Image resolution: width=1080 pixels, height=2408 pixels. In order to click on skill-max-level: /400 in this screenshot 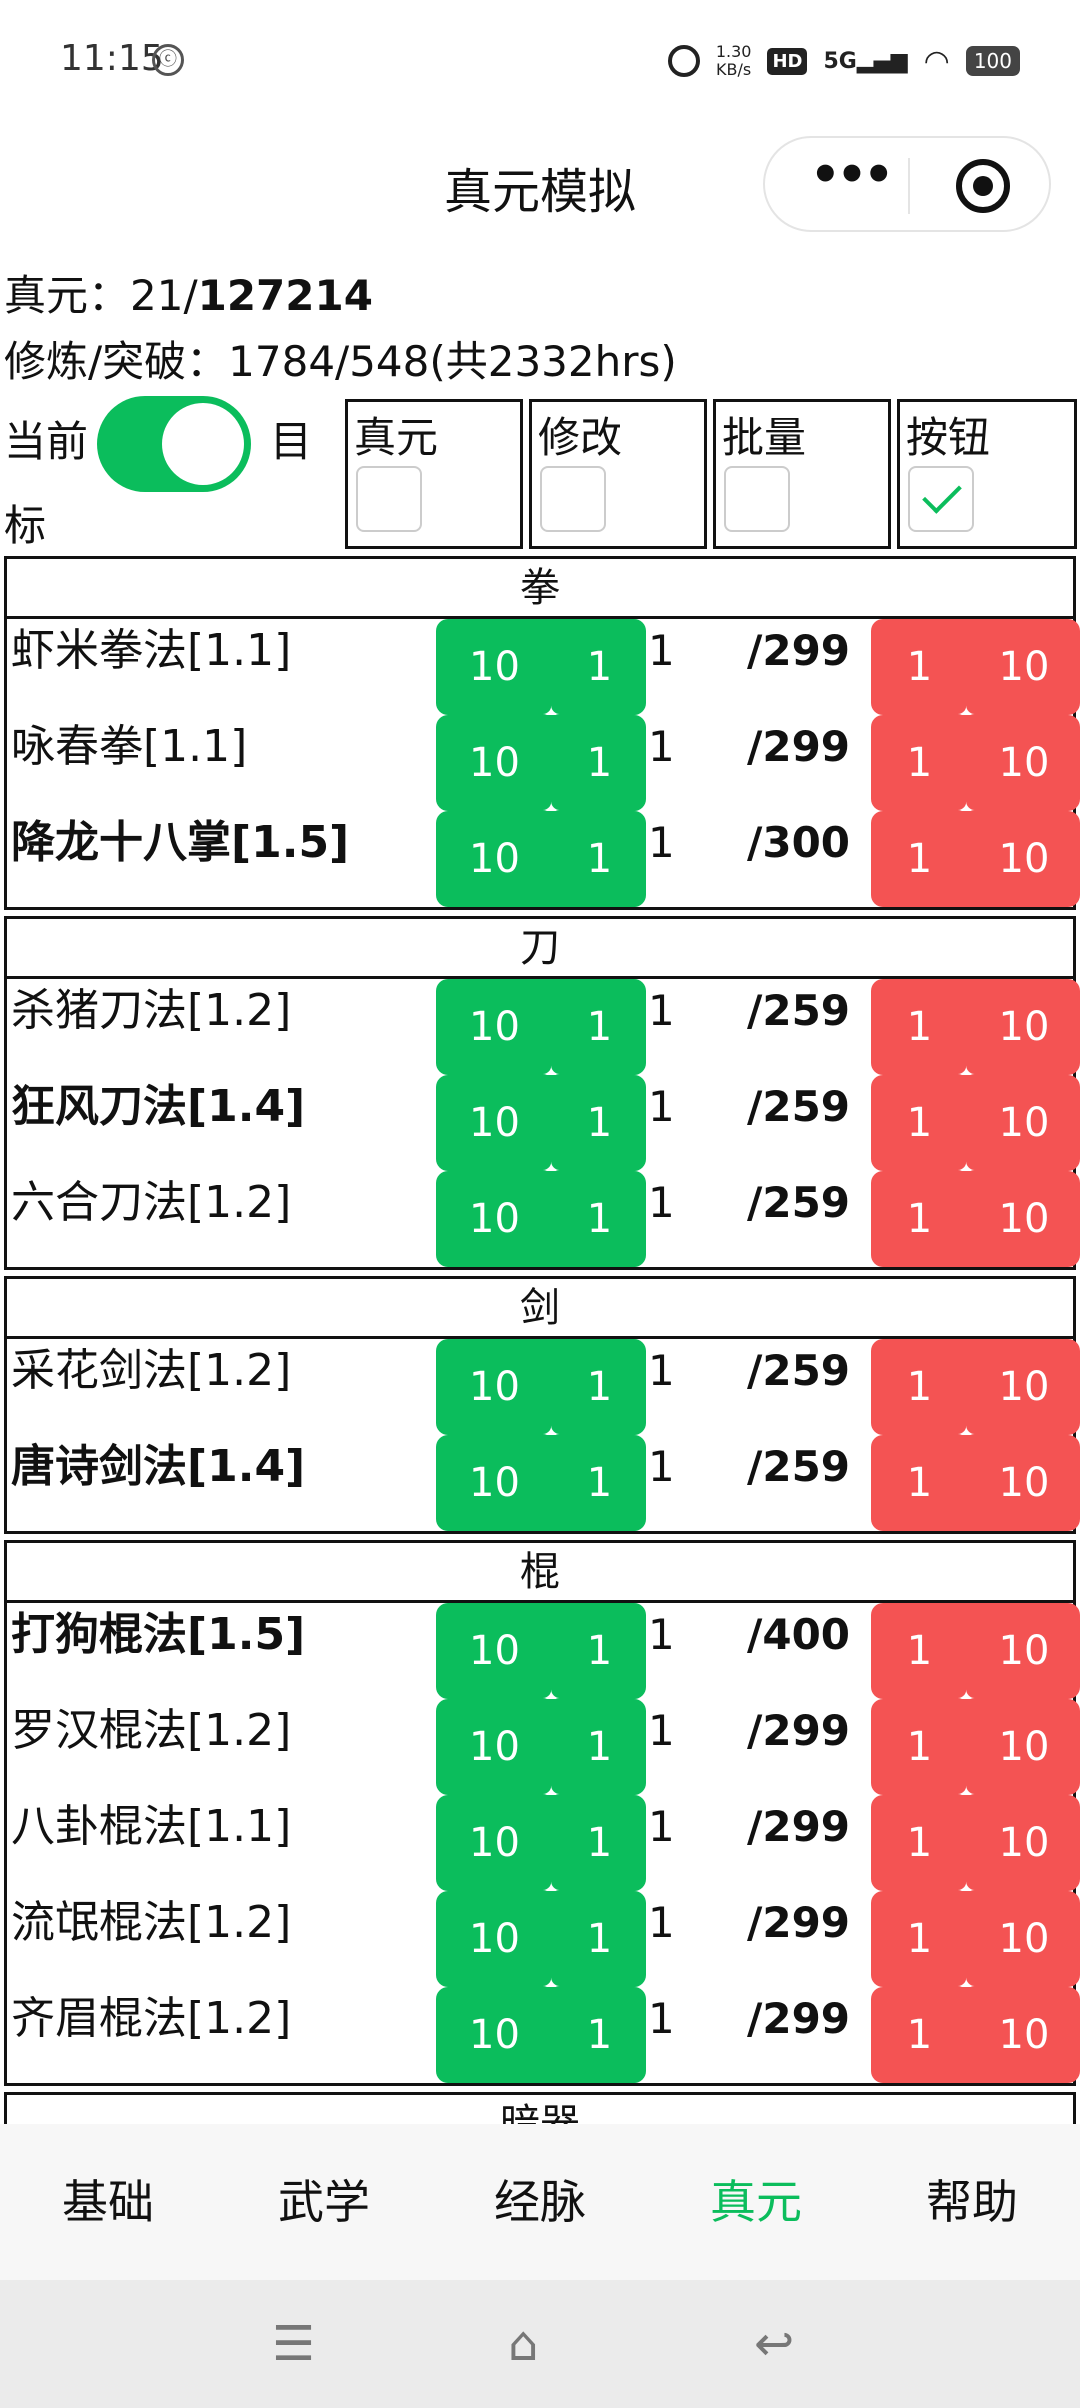, I will do `click(799, 1634)`.